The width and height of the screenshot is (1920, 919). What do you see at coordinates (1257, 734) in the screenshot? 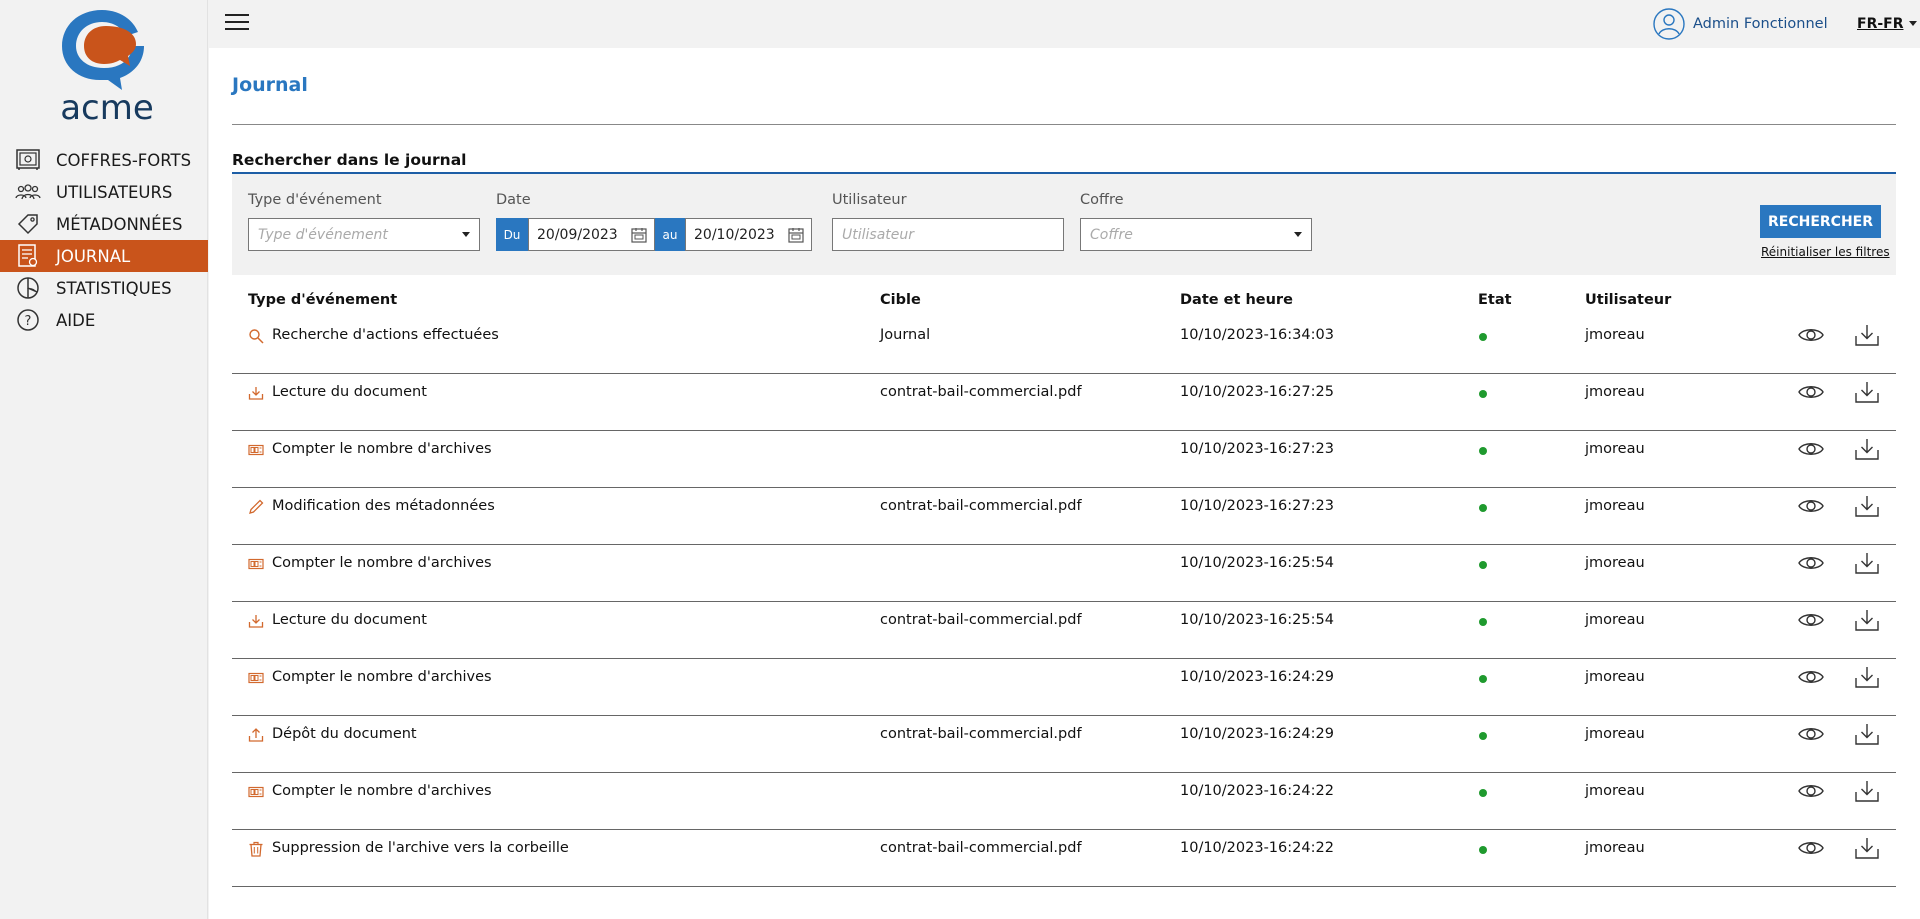
I see `datetime-cell: 10/10/2023-16:24:29` at bounding box center [1257, 734].